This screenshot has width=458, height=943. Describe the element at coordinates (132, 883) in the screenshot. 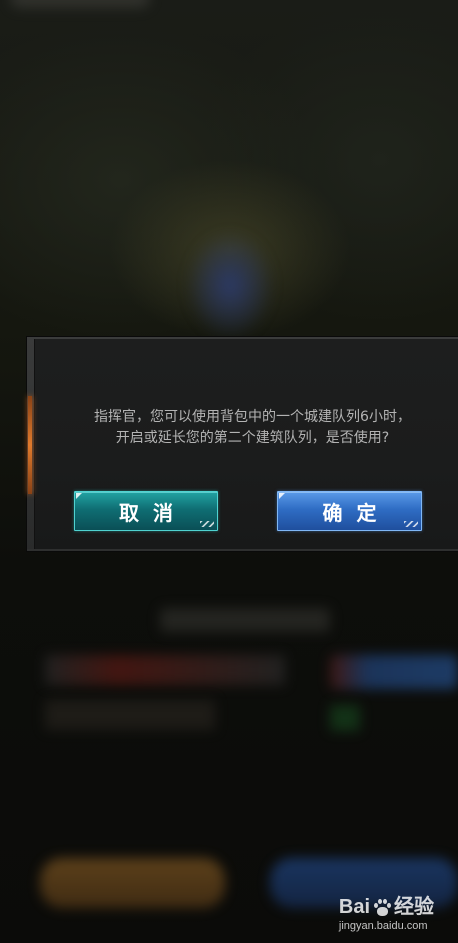

I see `background-orange-button` at that location.